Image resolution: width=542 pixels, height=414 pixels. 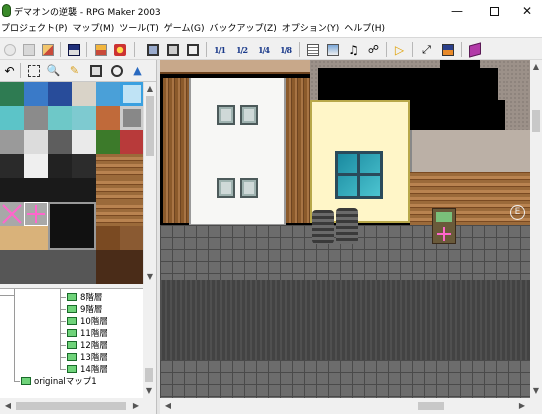 What do you see at coordinates (74, 70) in the screenshot?
I see `pencil-tool-button: ✎` at bounding box center [74, 70].